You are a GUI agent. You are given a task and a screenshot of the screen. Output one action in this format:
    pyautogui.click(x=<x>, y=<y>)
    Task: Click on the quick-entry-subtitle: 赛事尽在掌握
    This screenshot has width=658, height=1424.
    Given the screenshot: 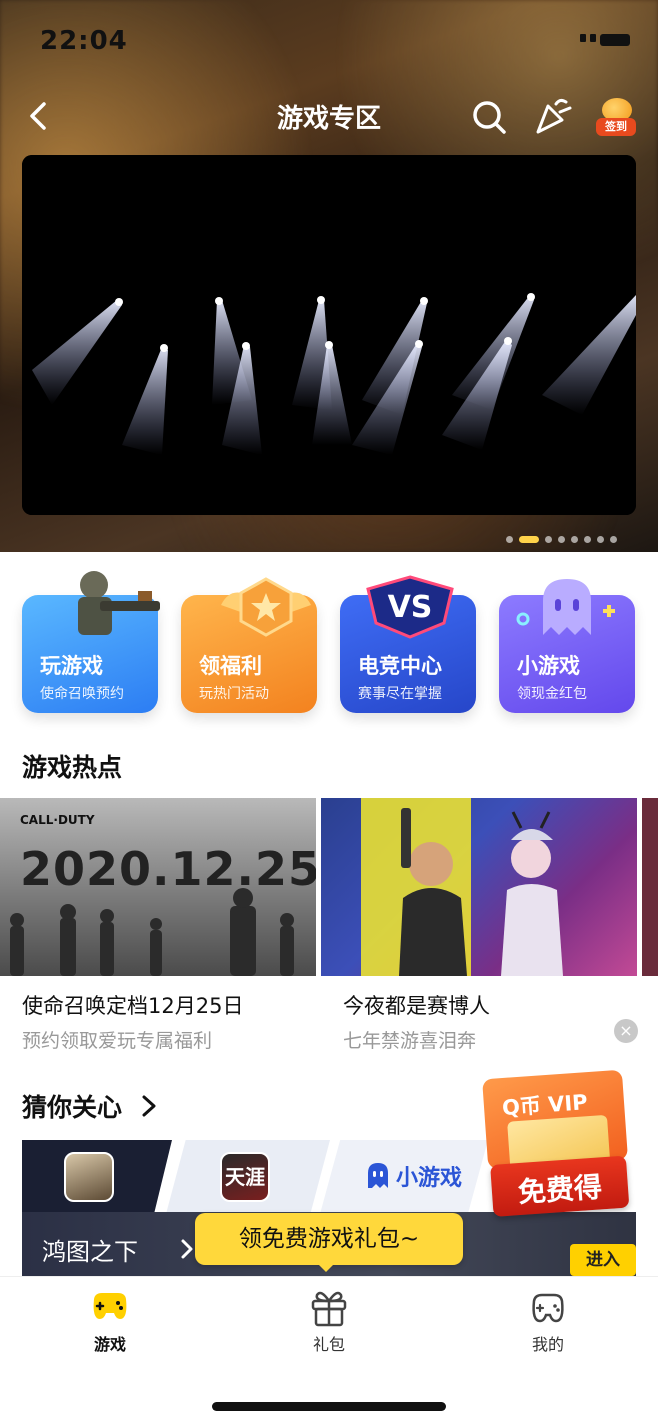 What is the action you would take?
    pyautogui.click(x=400, y=694)
    